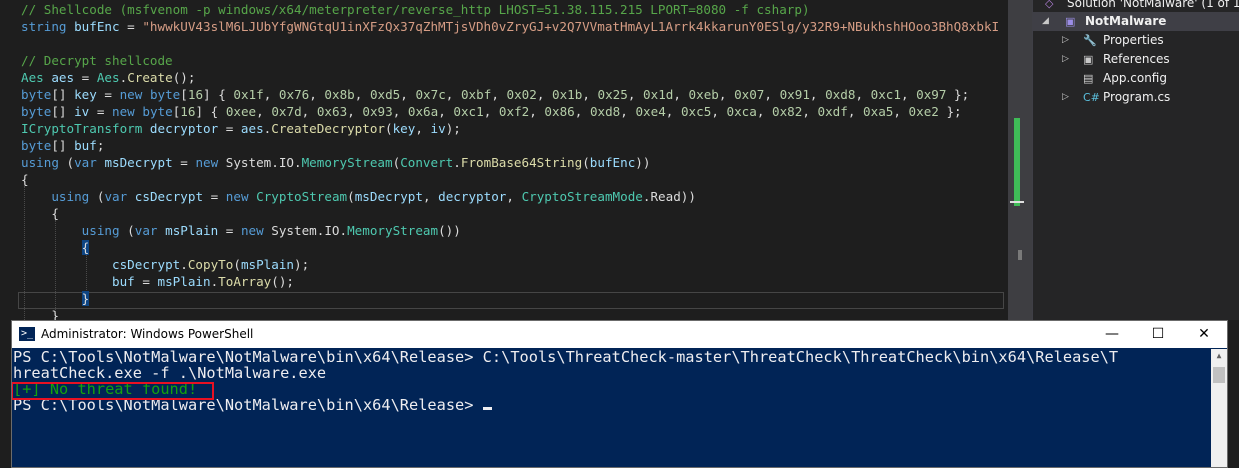 The height and width of the screenshot is (468, 1239). I want to click on project-node: ◢ ▣ NotMalware, so click(1136, 21).